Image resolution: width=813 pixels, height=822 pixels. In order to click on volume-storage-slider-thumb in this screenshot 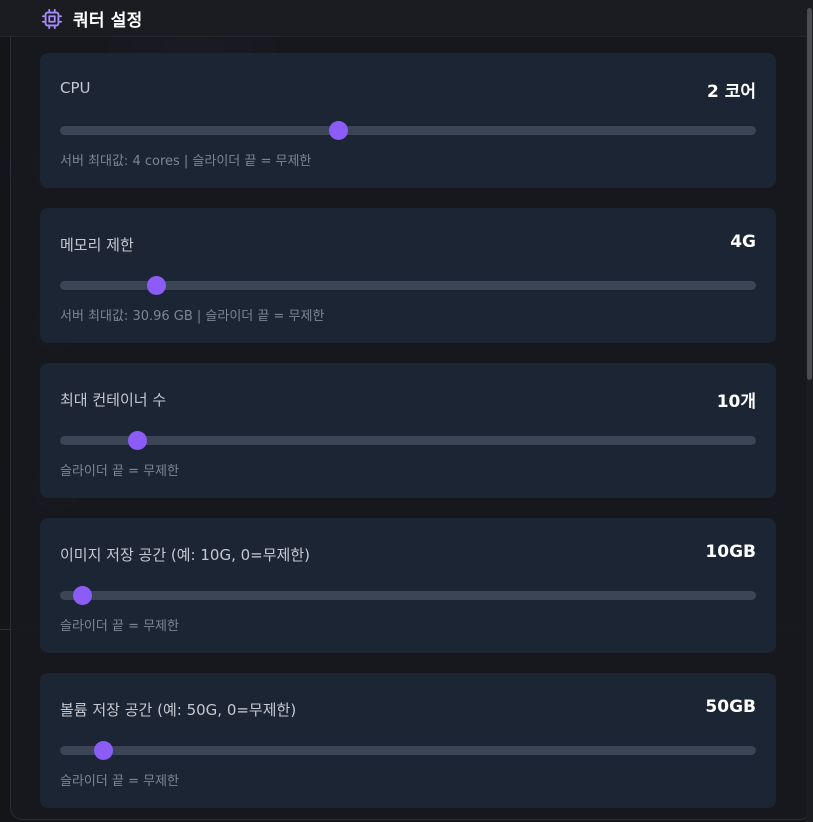, I will do `click(104, 750)`.